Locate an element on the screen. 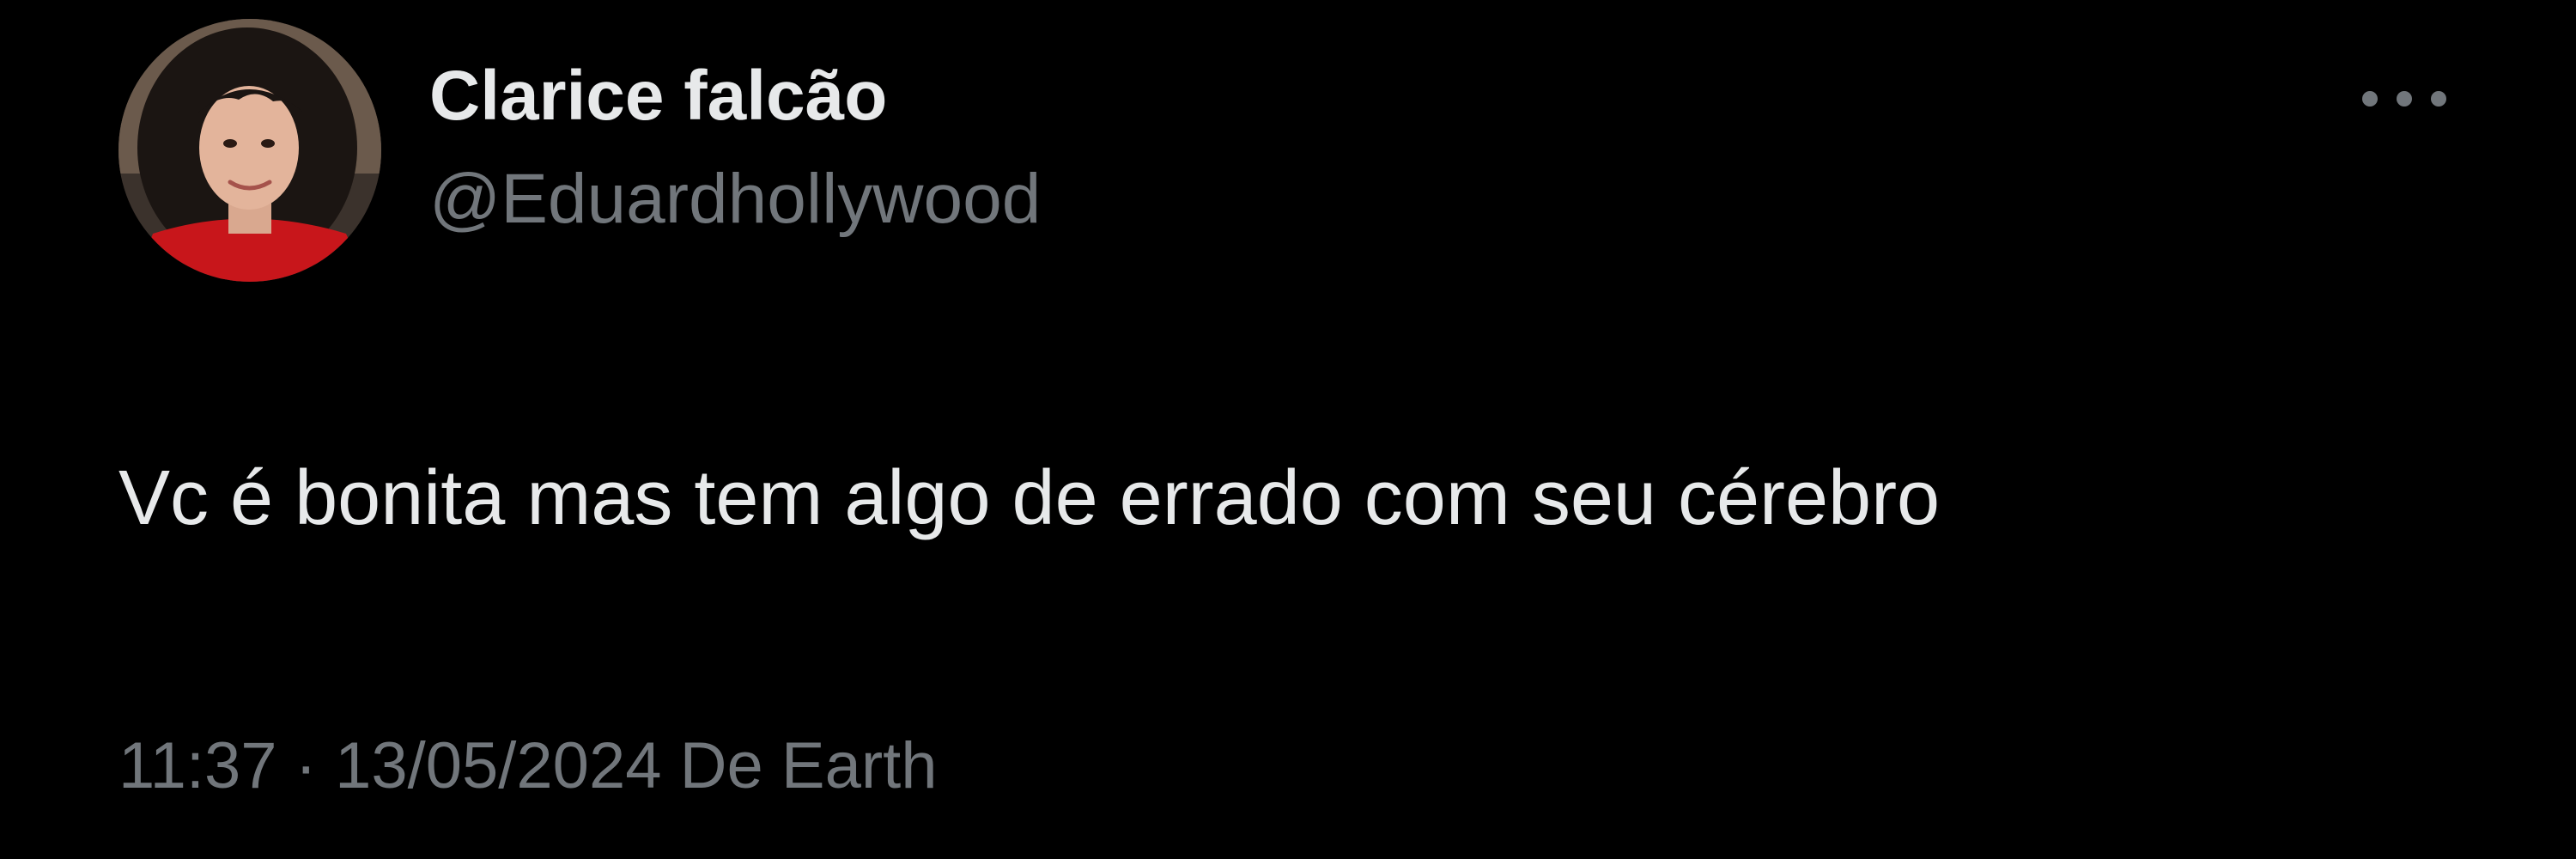 This screenshot has width=2576, height=859. avatar is located at coordinates (250, 151).